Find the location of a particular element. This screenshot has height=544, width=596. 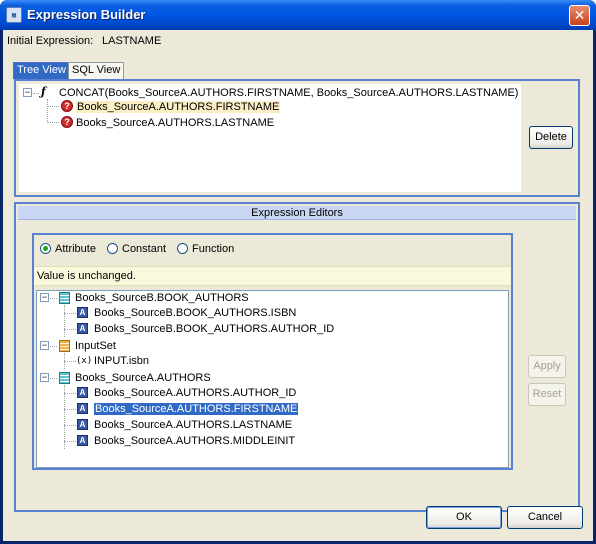

radio-constant-label: Constant is located at coordinates (144, 249).